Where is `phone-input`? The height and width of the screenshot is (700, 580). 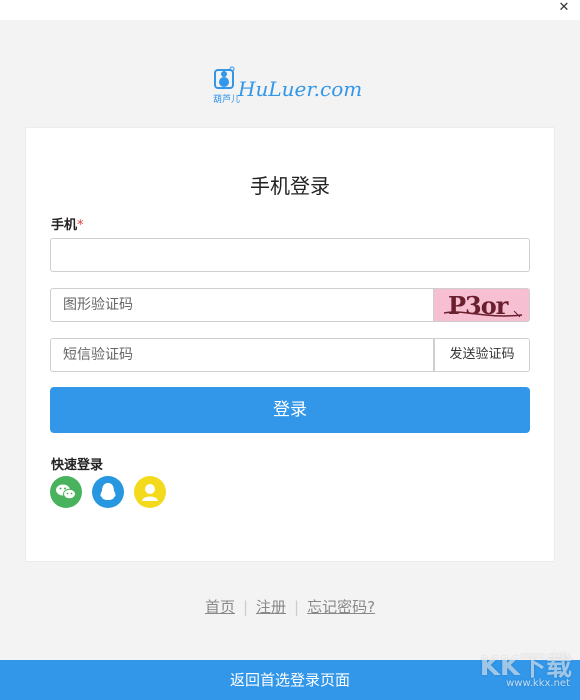
phone-input is located at coordinates (290, 255).